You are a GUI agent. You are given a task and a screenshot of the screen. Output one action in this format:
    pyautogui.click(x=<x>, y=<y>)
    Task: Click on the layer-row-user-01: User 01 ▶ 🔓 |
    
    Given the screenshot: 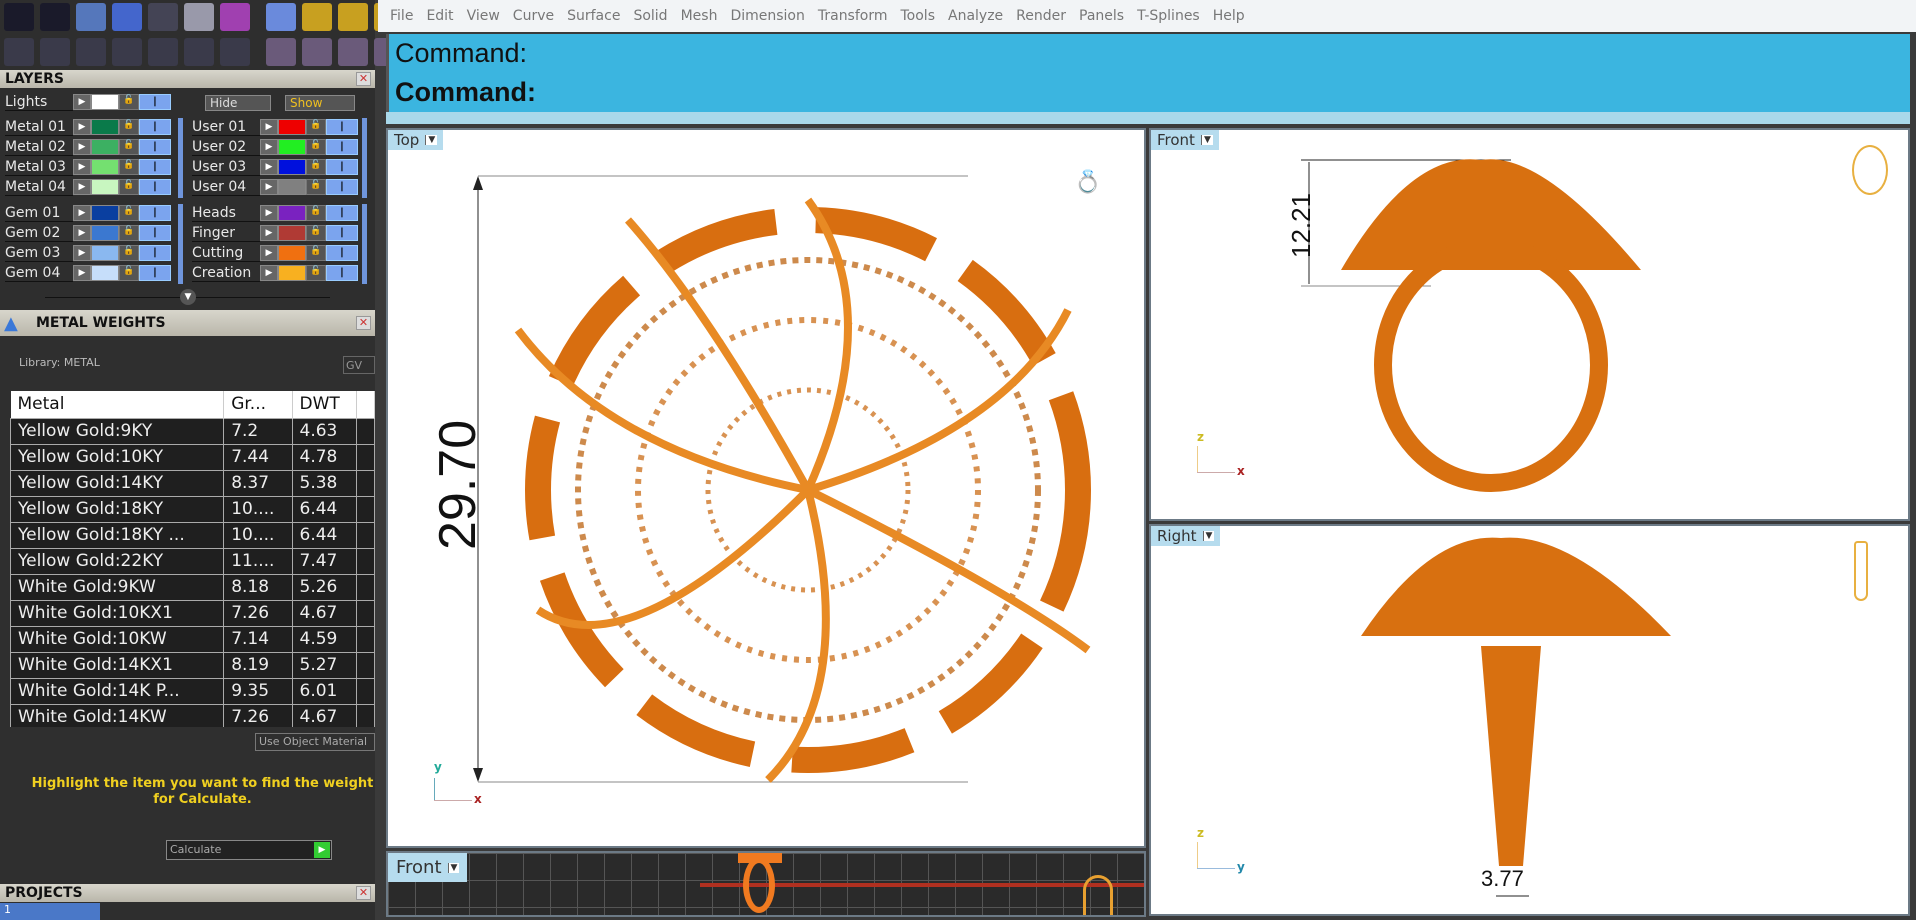 What is the action you would take?
    pyautogui.click(x=275, y=127)
    